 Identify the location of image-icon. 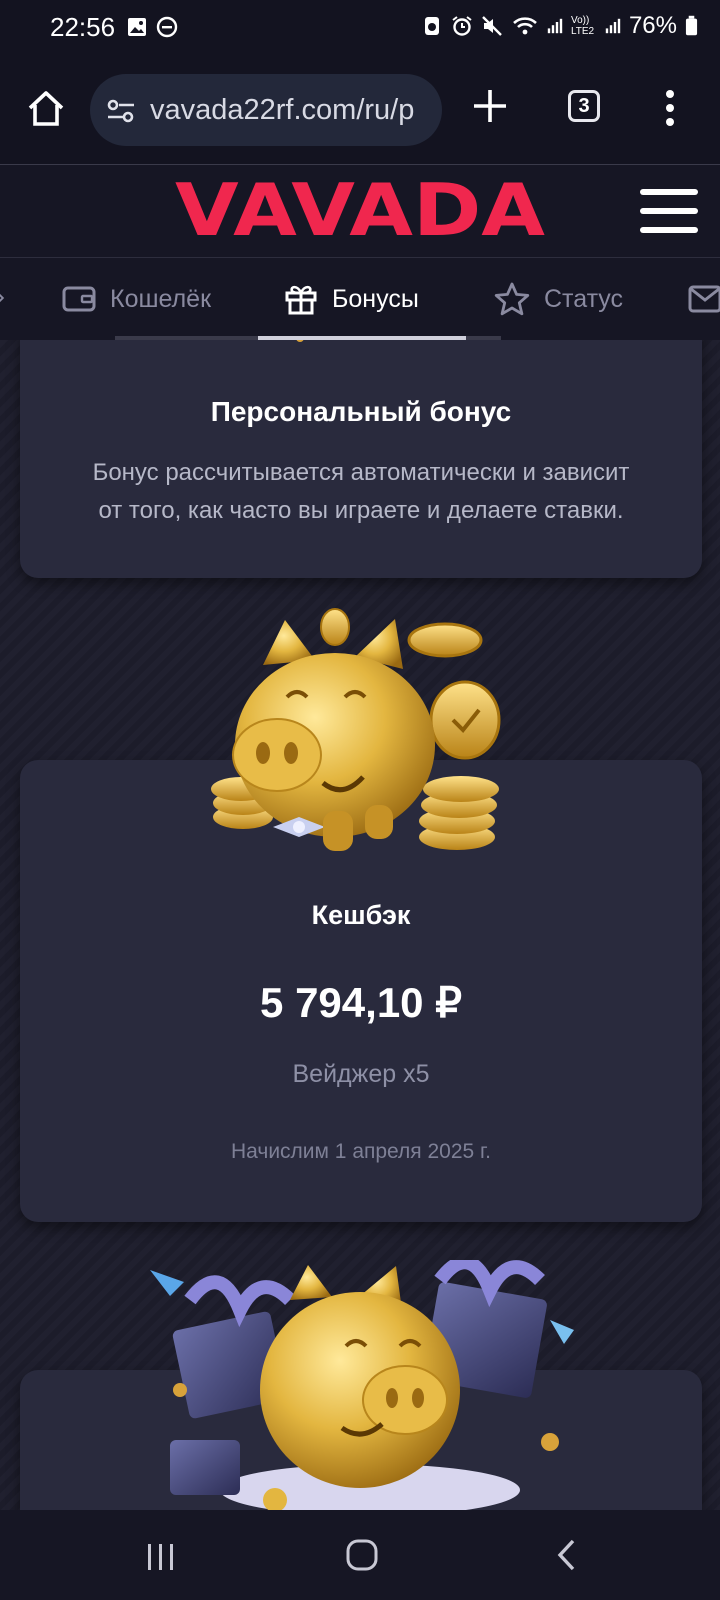
(137, 27).